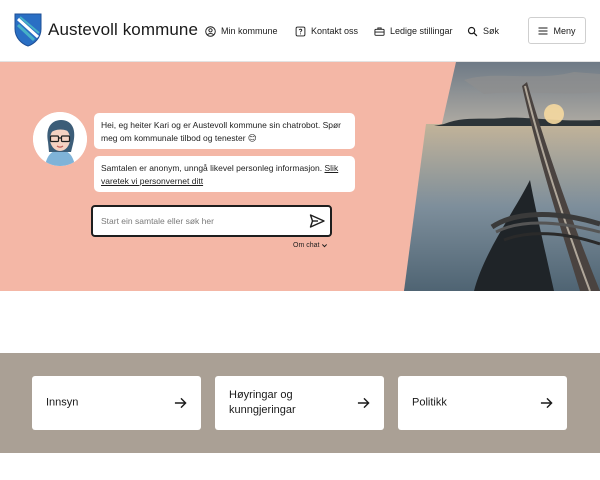 The image size is (600, 480). Describe the element at coordinates (28, 30) in the screenshot. I see `coat-of-arms-logo-icon` at that location.